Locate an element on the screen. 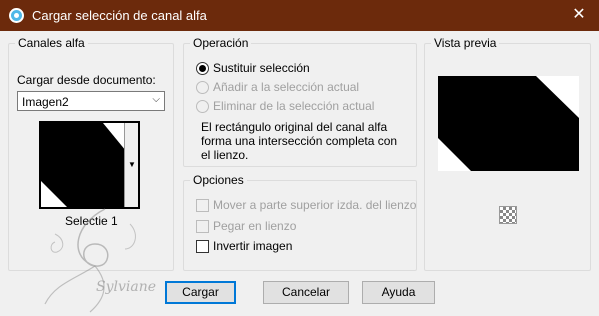 This screenshot has height=316, width=599. title-bar: Cargar selección de canal alfa ✕ is located at coordinates (299, 15).